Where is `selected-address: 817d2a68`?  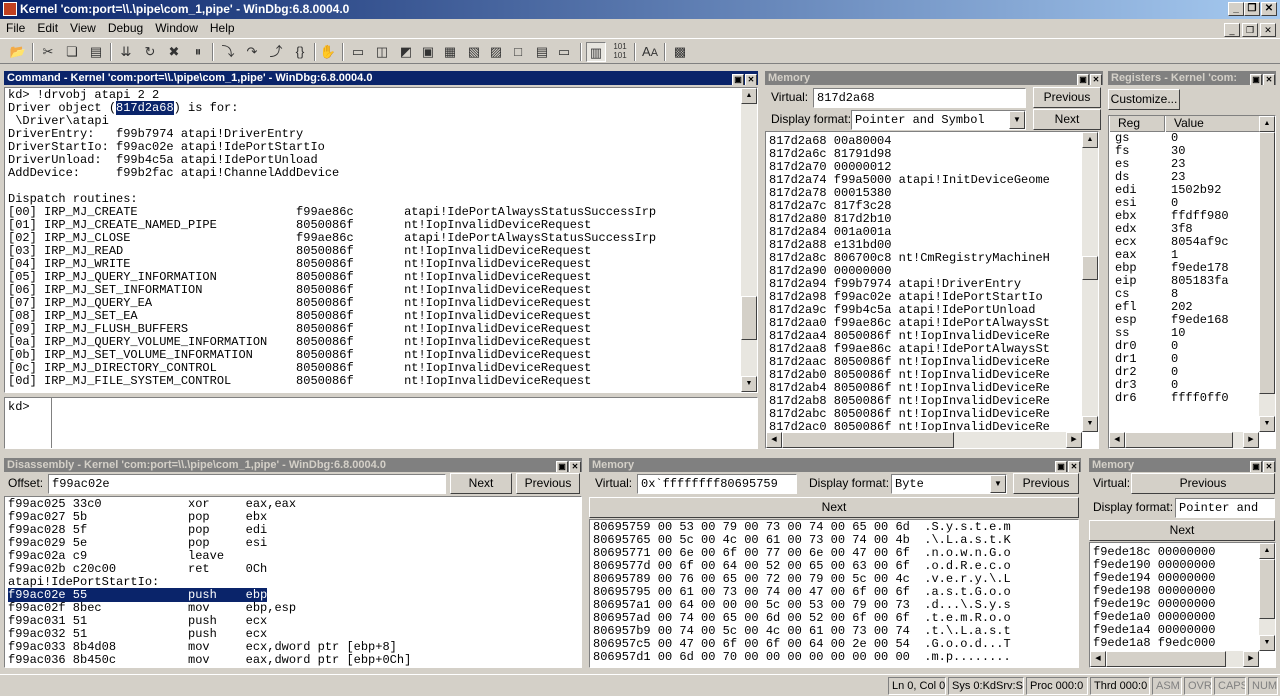 selected-address: 817d2a68 is located at coordinates (145, 108).